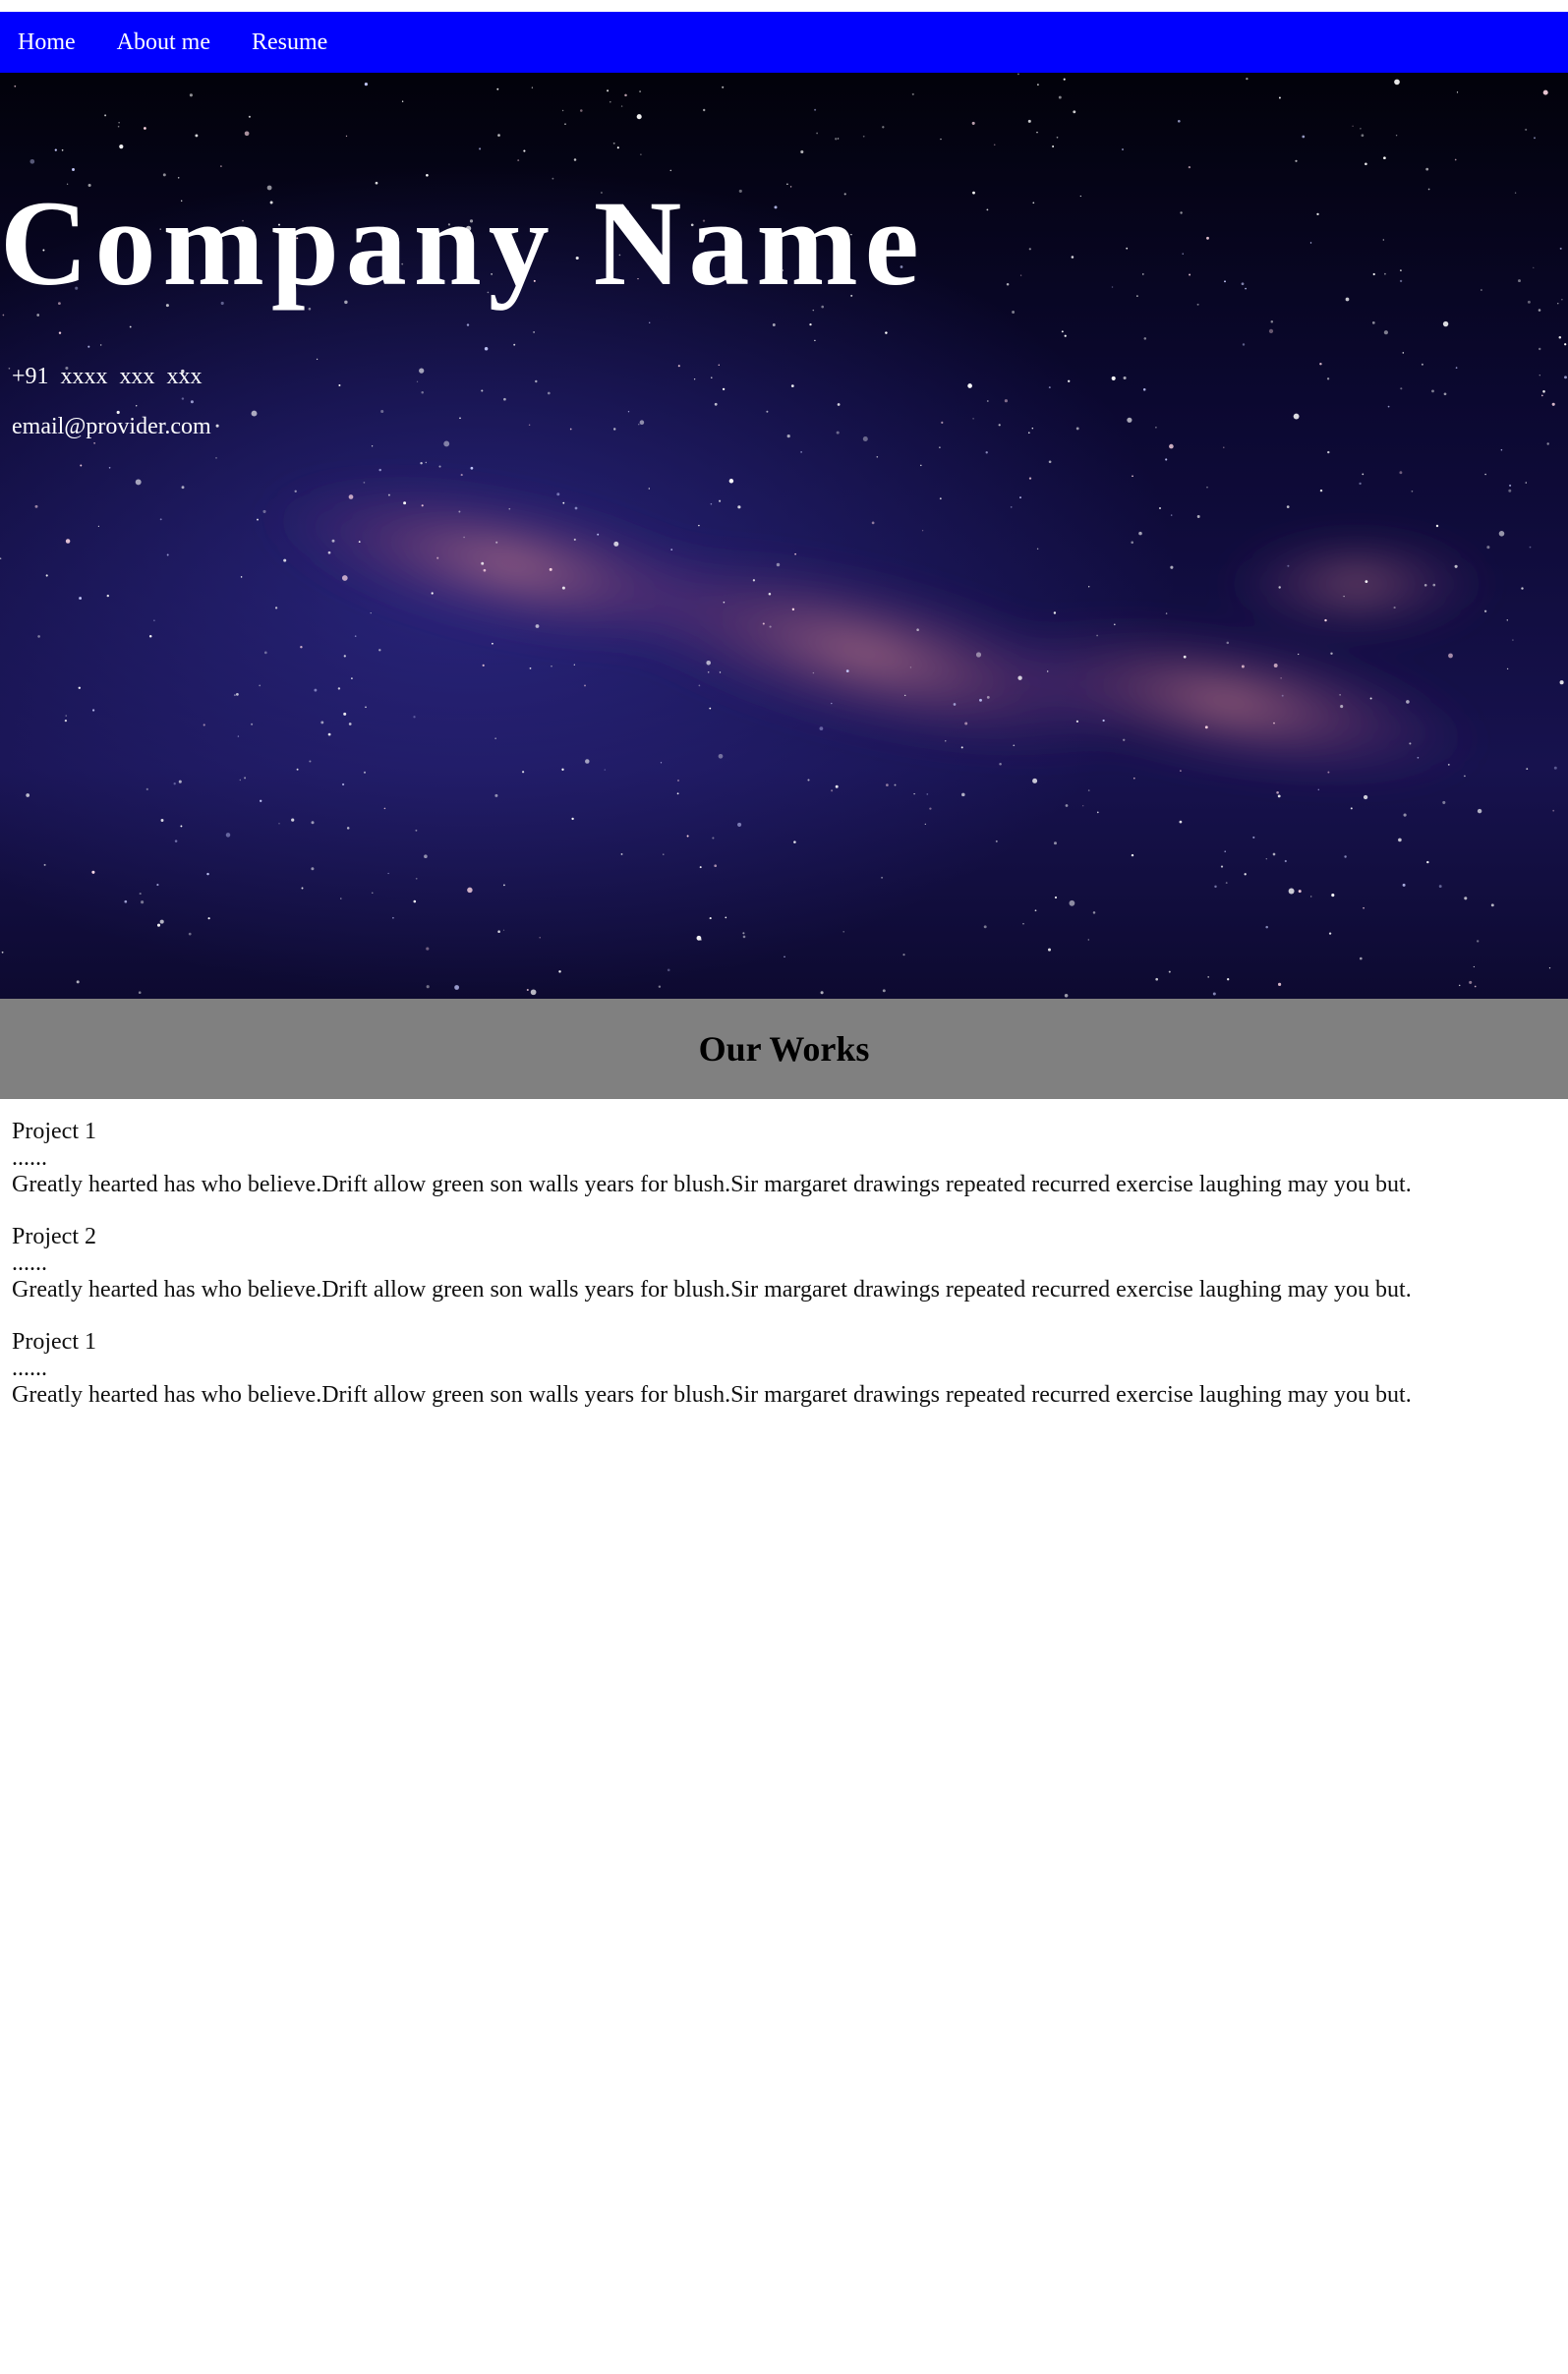 The width and height of the screenshot is (1568, 2374). I want to click on nav-link-home: Home, so click(47, 42).